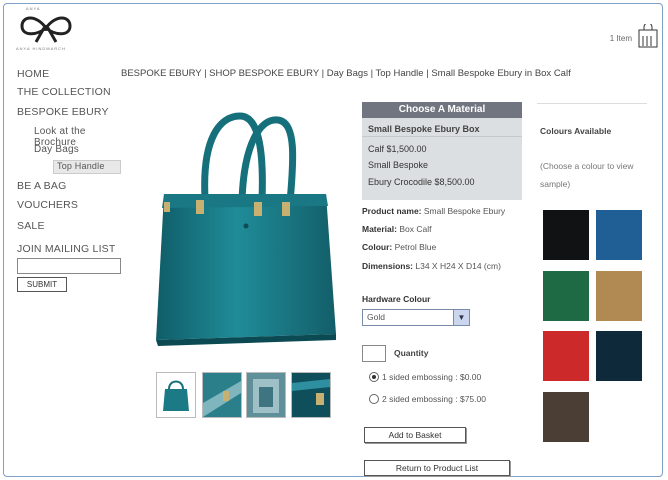 The width and height of the screenshot is (668, 480). I want to click on brand-logo: ANYA ANYA HINDMARCH, so click(46, 29).